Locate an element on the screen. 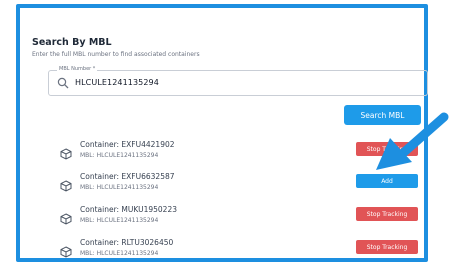 This screenshot has width=450, height=266. container-name: Container: RLTU3026450 is located at coordinates (127, 242).